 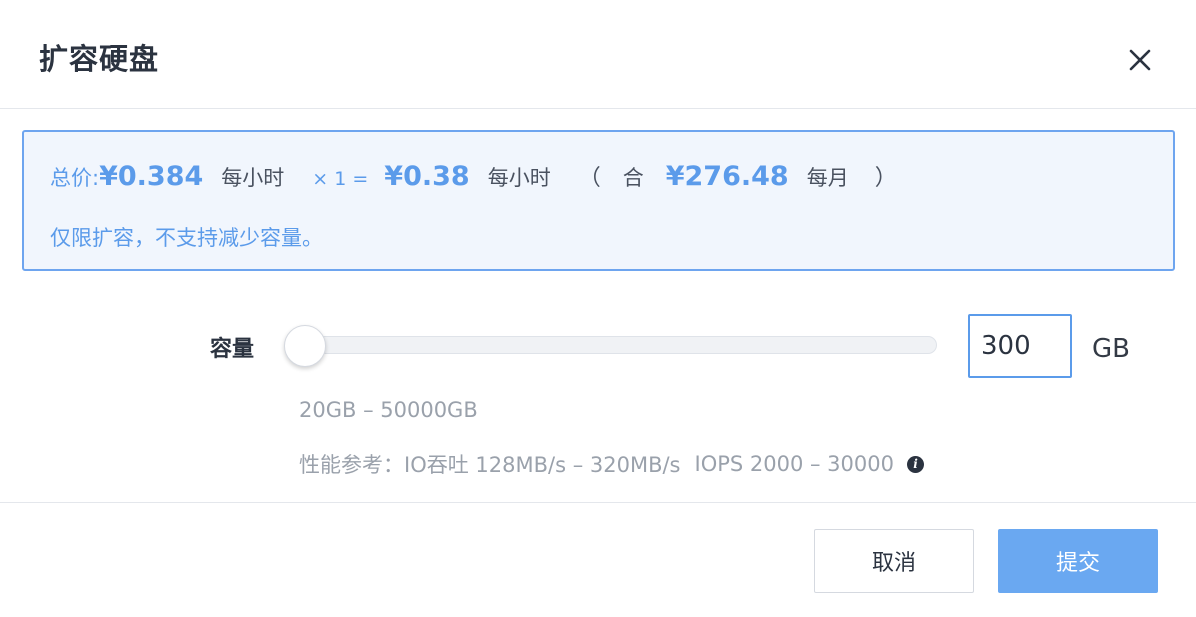 What do you see at coordinates (388, 410) in the screenshot?
I see `capacity-range: 20GB – 50000GB` at bounding box center [388, 410].